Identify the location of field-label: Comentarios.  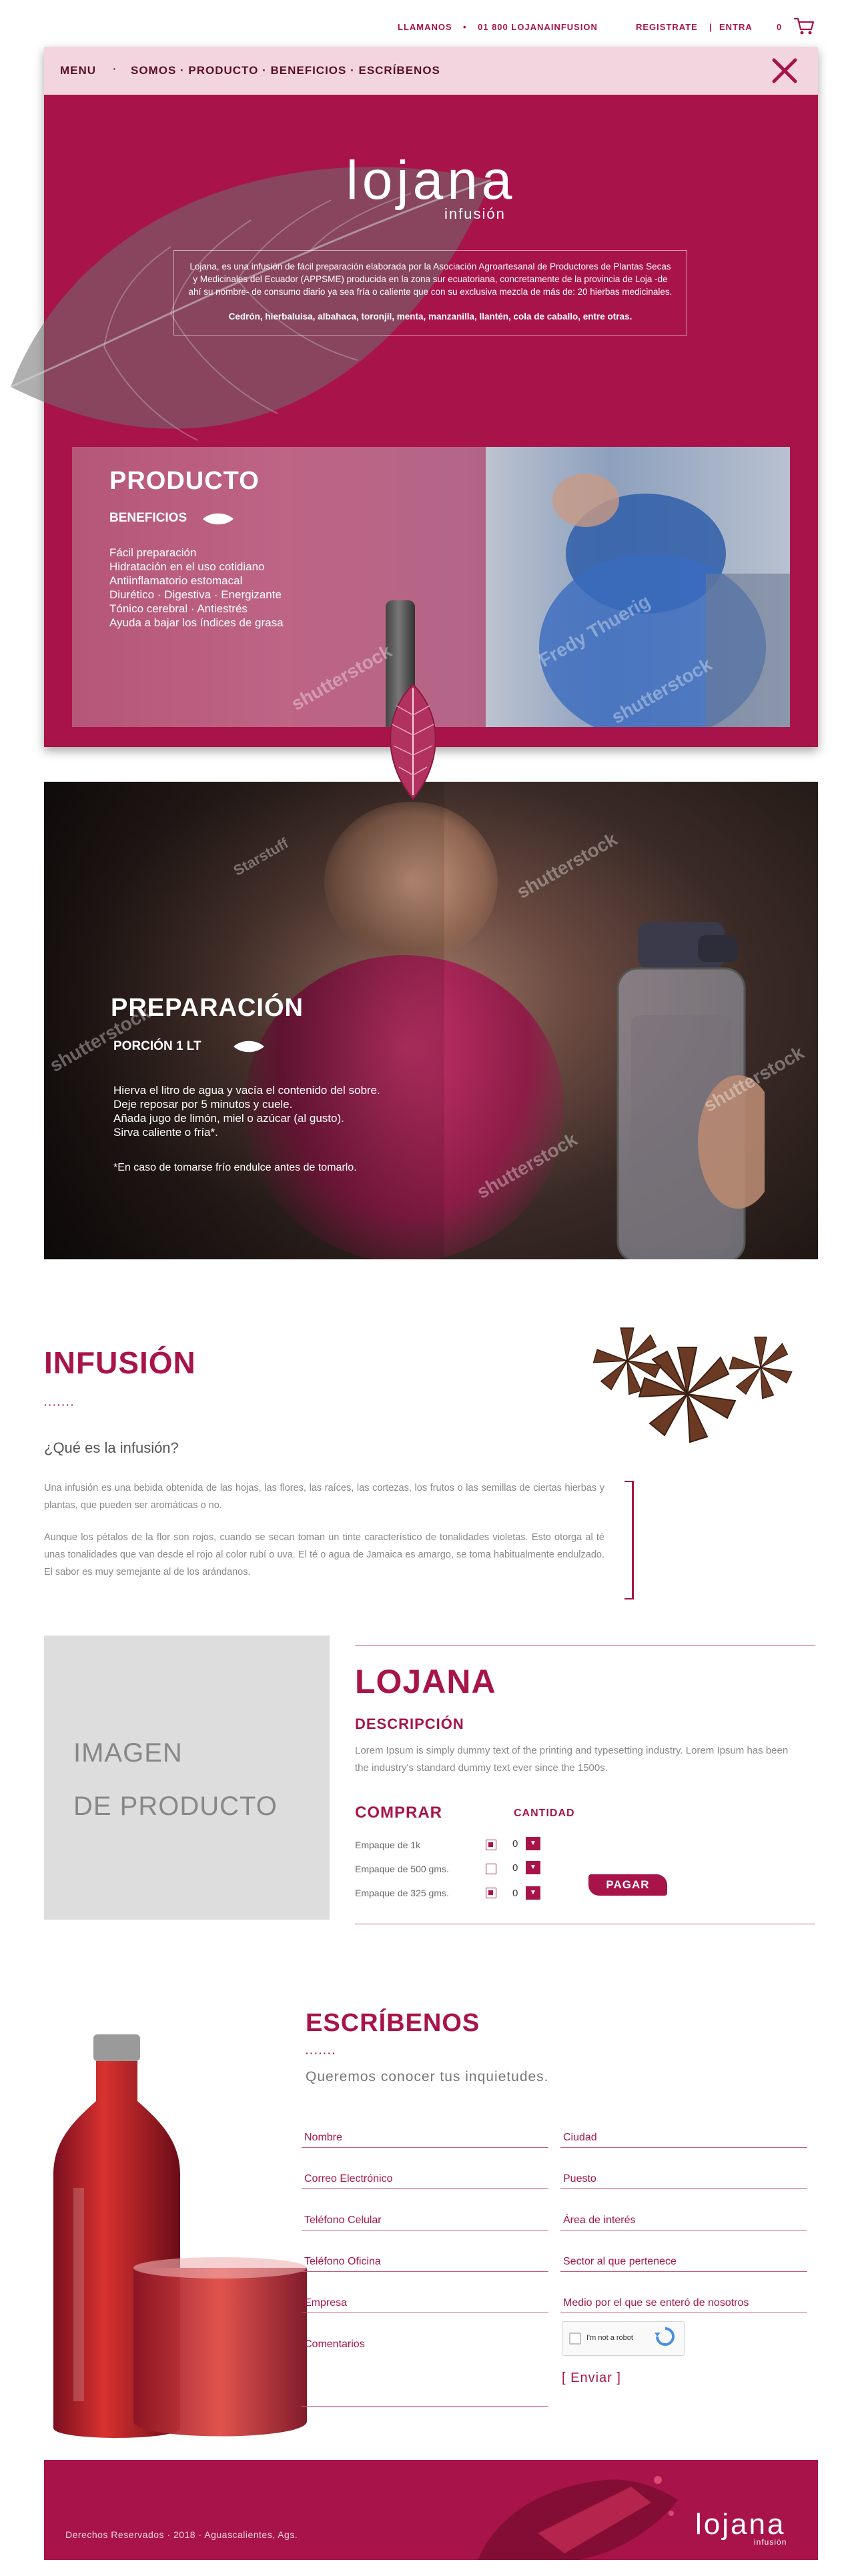
(335, 2344).